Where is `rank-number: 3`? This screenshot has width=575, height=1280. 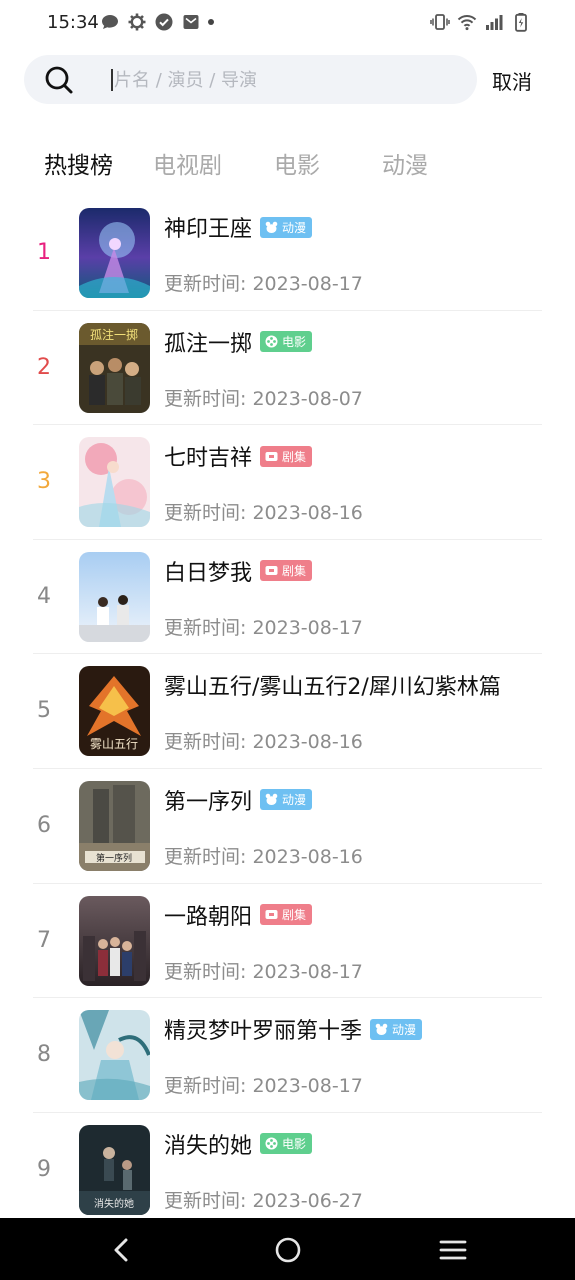 rank-number: 3 is located at coordinates (44, 482).